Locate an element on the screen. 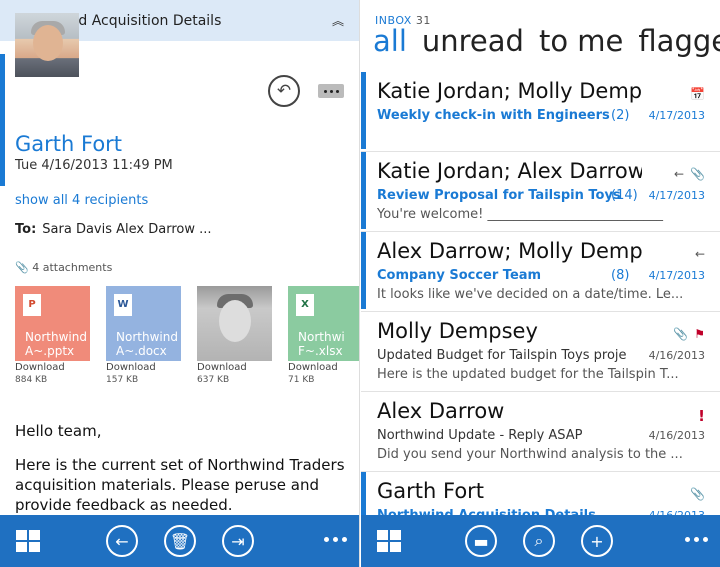 The width and height of the screenshot is (720, 567). message-date: 4/16/2013 is located at coordinates (676, 435).